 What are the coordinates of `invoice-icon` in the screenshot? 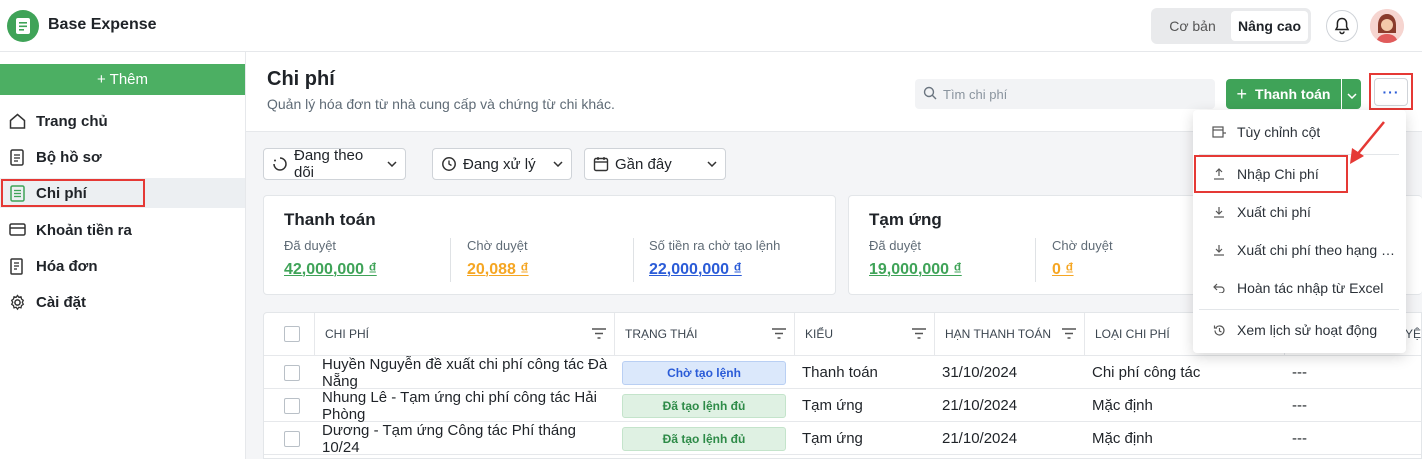 It's located at (17, 266).